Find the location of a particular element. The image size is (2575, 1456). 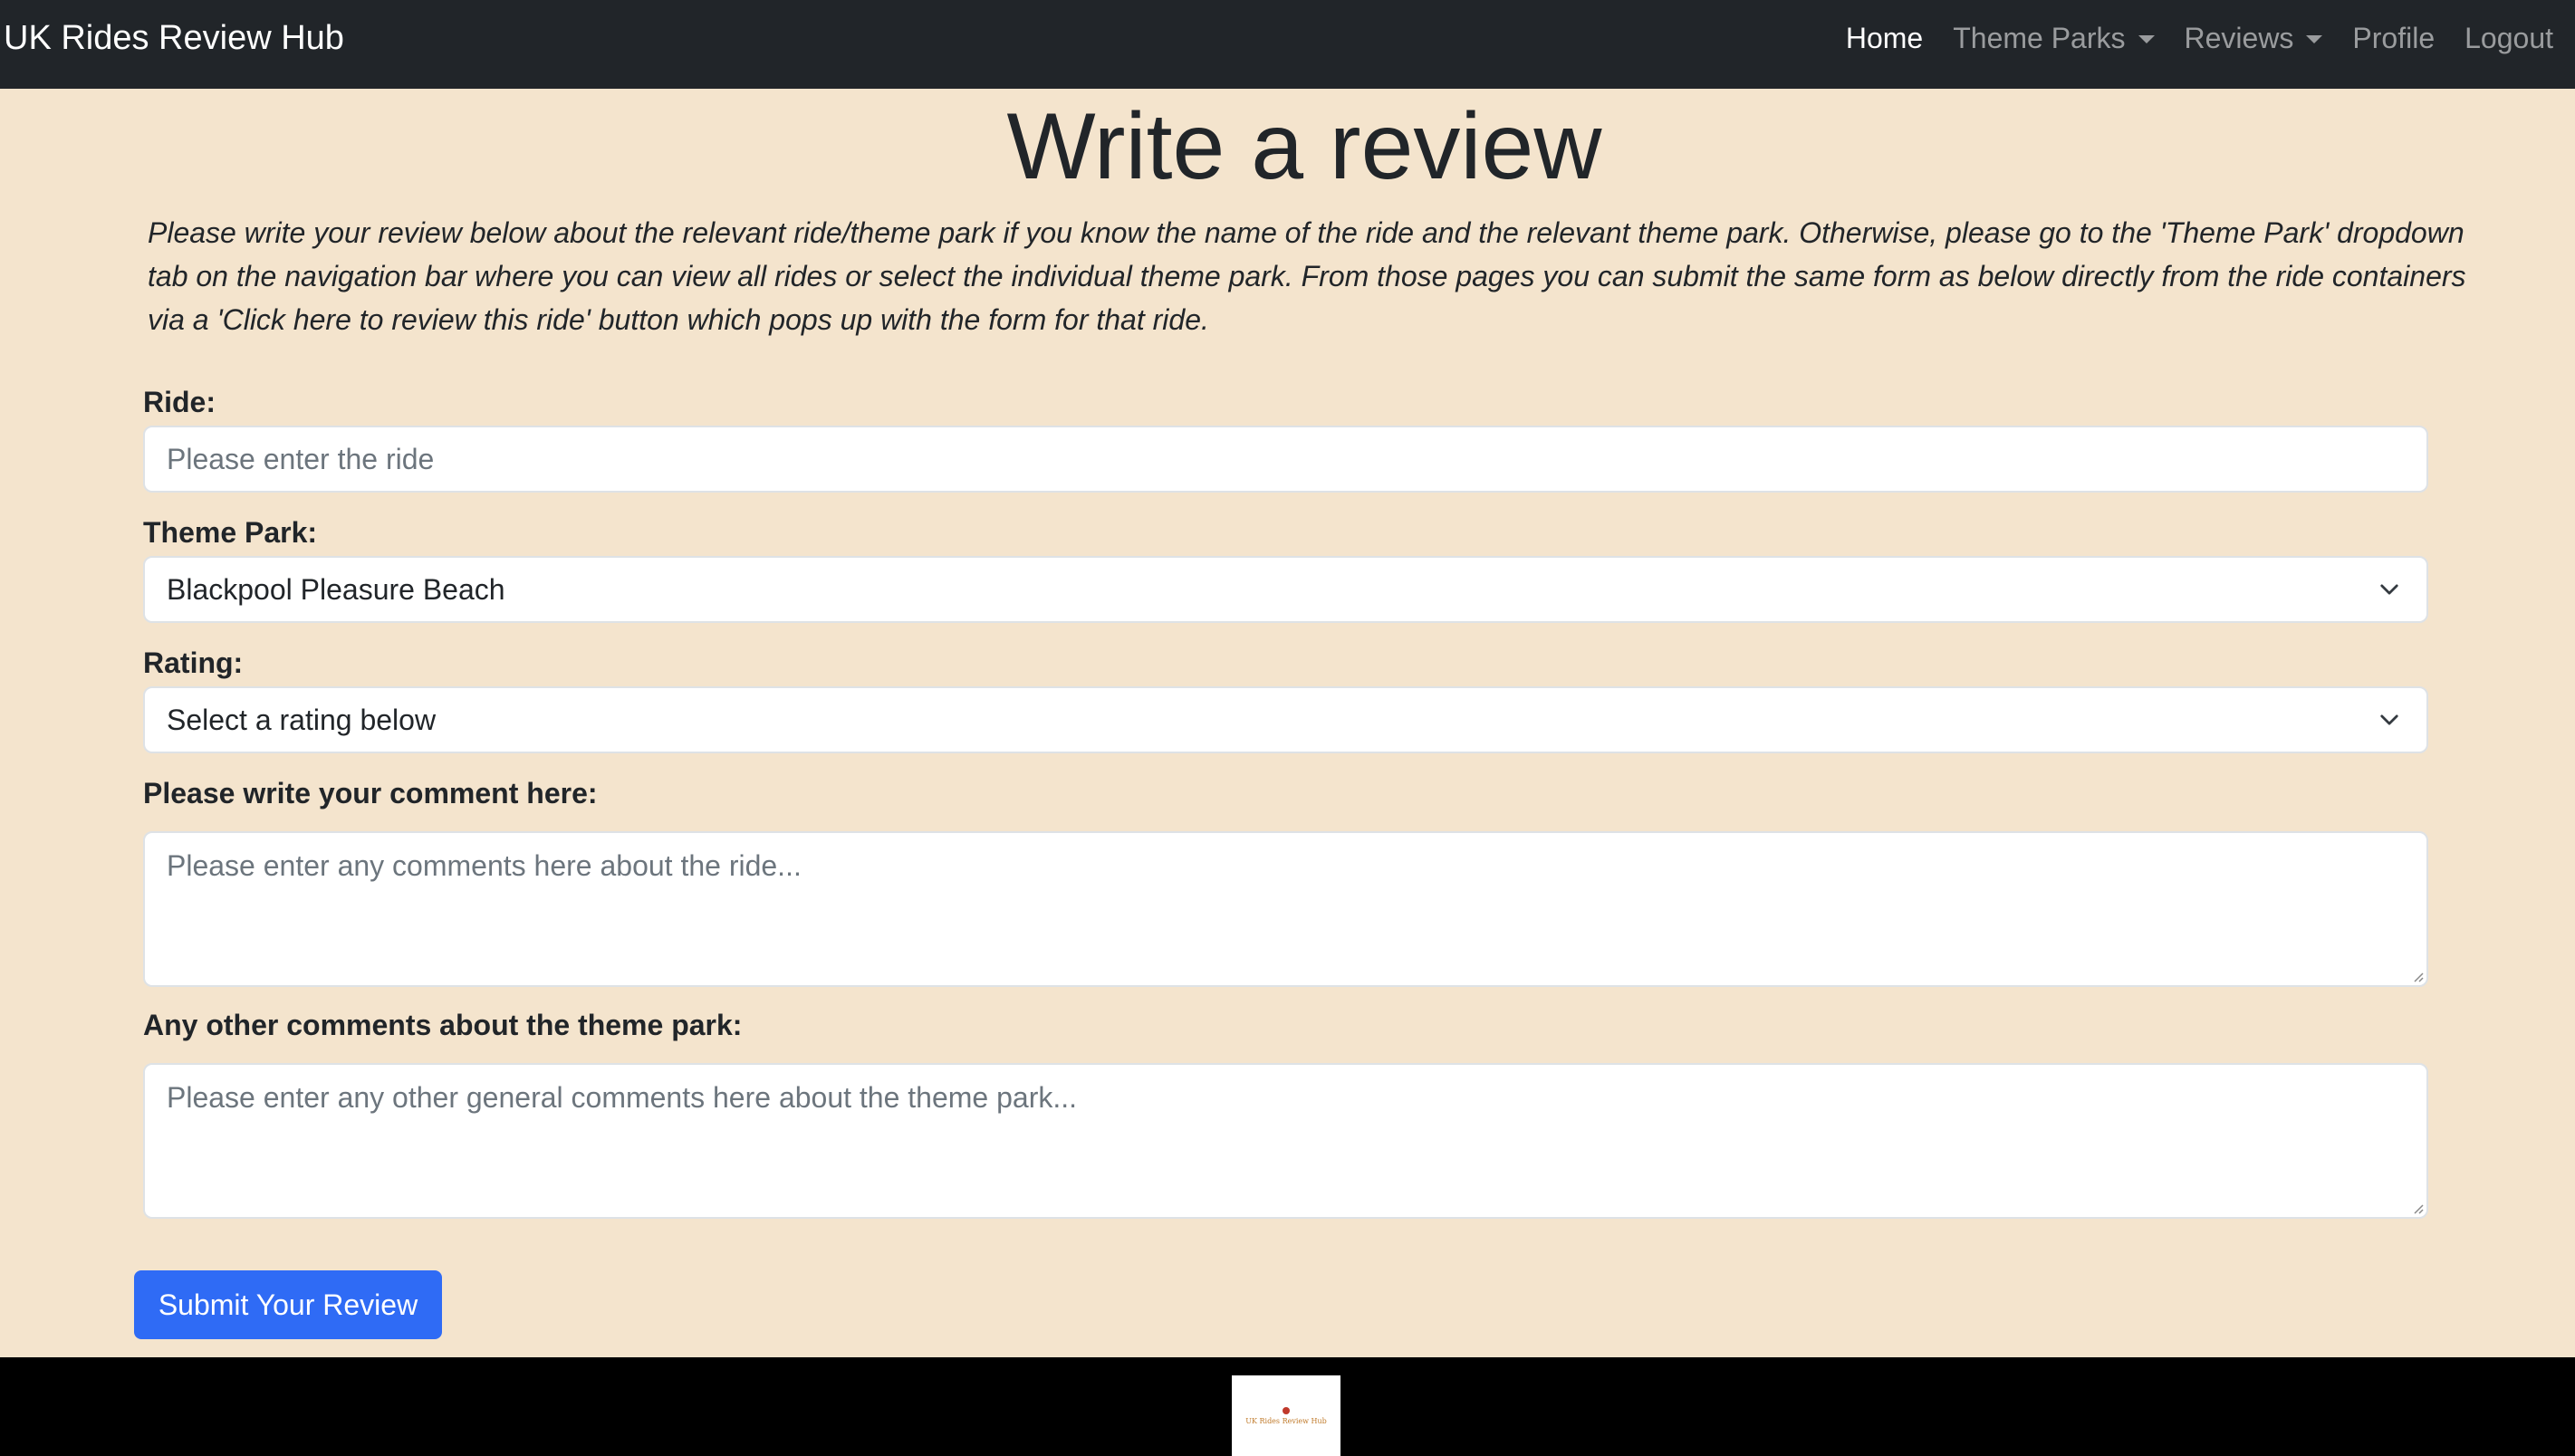

nav-logout-label: Logout is located at coordinates (2509, 37).